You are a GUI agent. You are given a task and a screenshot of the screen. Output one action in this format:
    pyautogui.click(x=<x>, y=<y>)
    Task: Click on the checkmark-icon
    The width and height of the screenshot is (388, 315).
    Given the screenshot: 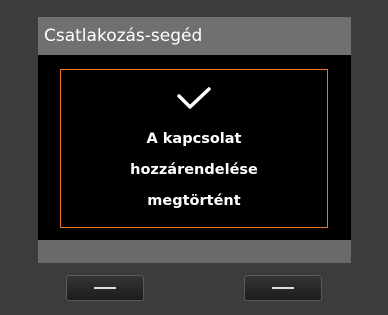 What is the action you would take?
    pyautogui.click(x=194, y=98)
    